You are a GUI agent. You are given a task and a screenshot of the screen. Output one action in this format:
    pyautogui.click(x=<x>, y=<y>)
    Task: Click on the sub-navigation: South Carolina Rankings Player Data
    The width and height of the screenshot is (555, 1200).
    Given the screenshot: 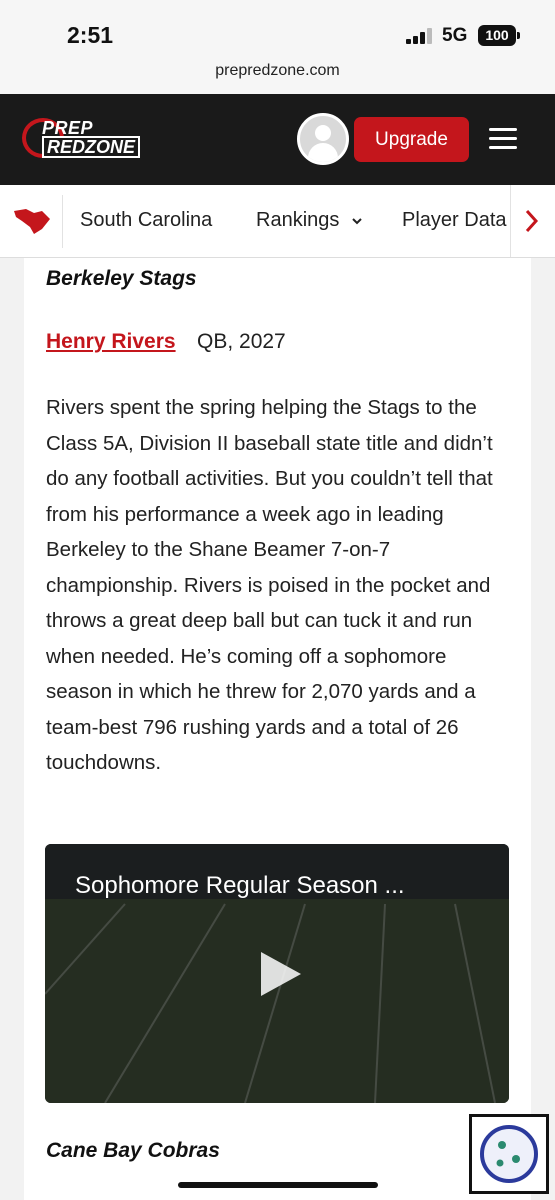 What is the action you would take?
    pyautogui.click(x=277, y=221)
    